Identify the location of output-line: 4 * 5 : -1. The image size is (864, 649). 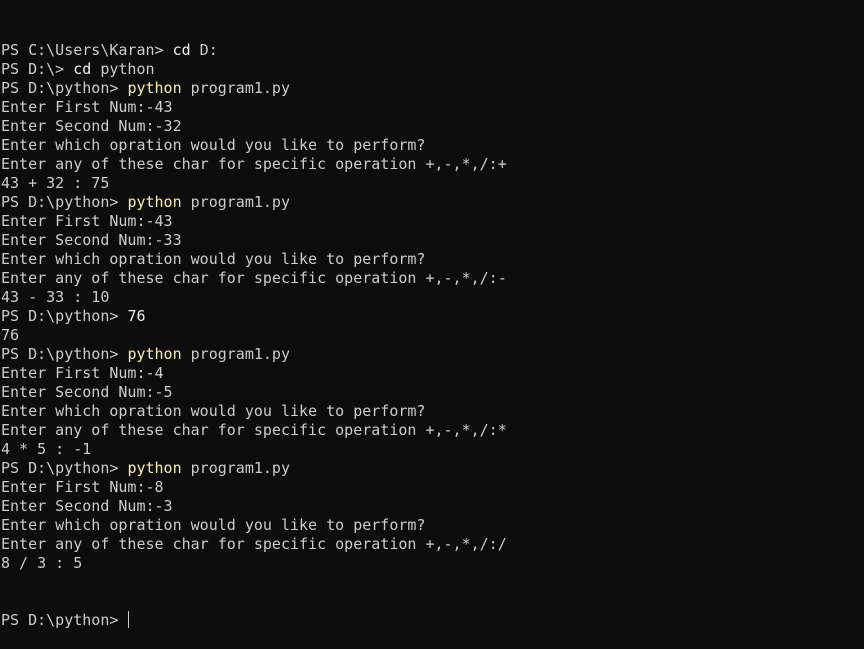
(46, 449).